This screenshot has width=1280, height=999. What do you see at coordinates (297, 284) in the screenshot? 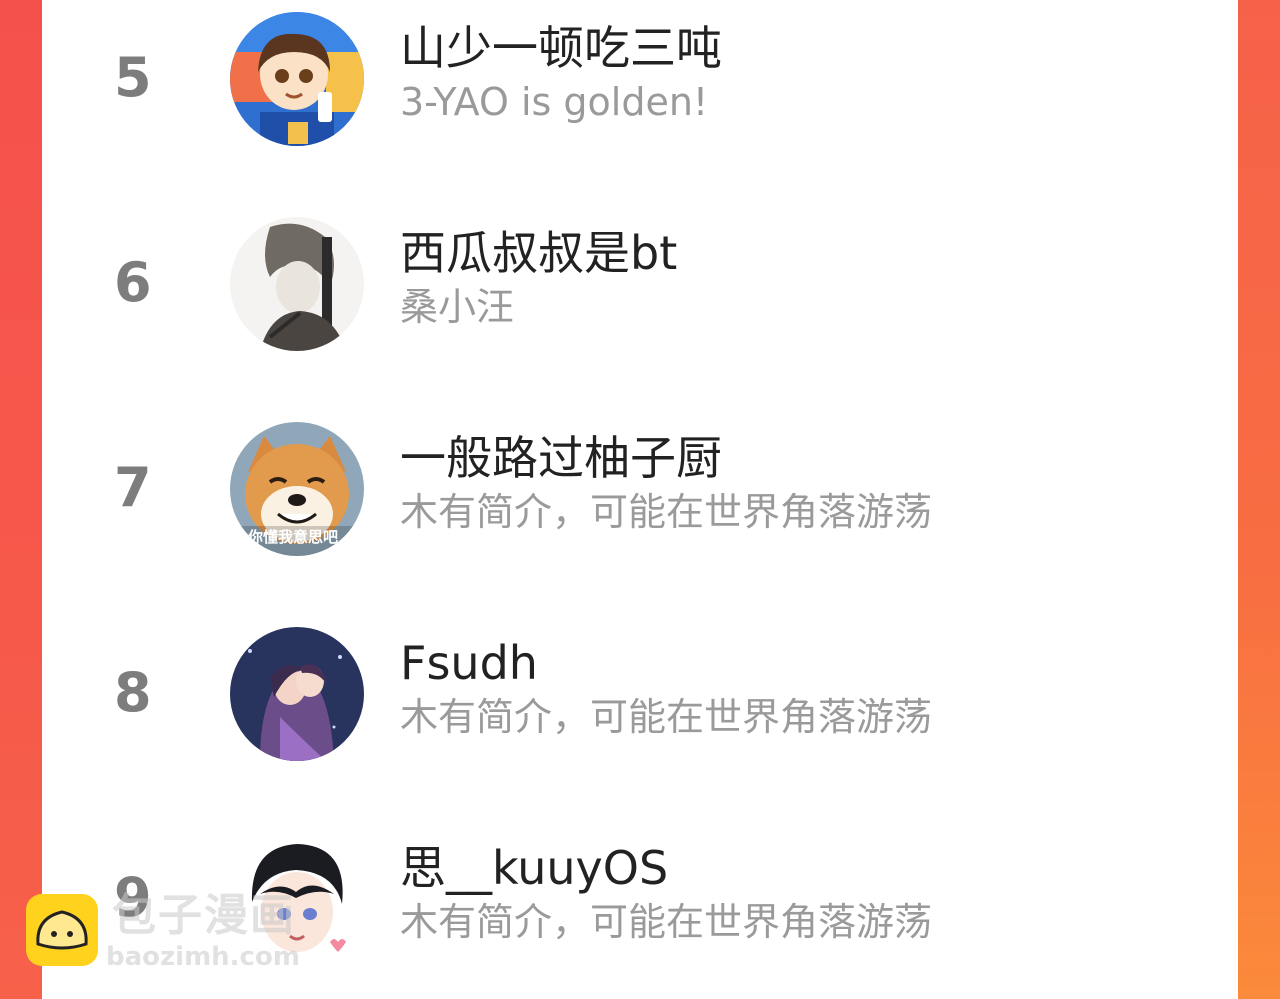
I see `sketch-man-avatar` at bounding box center [297, 284].